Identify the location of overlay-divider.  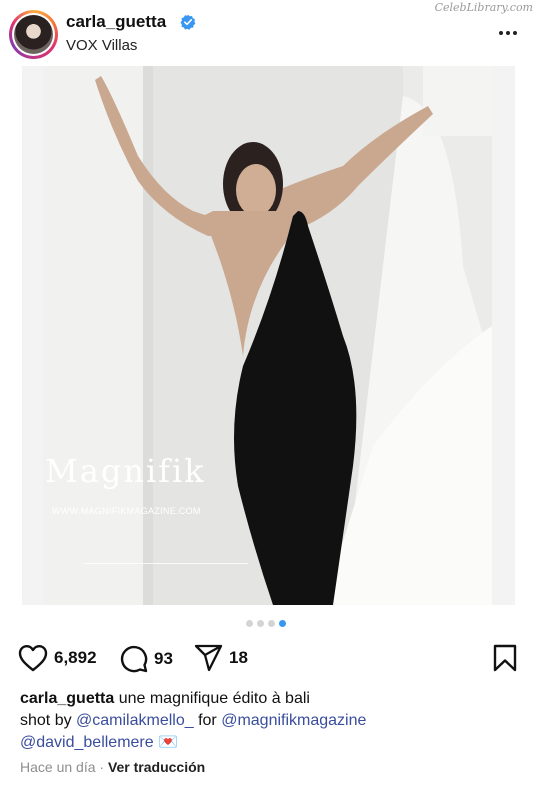
(165, 563).